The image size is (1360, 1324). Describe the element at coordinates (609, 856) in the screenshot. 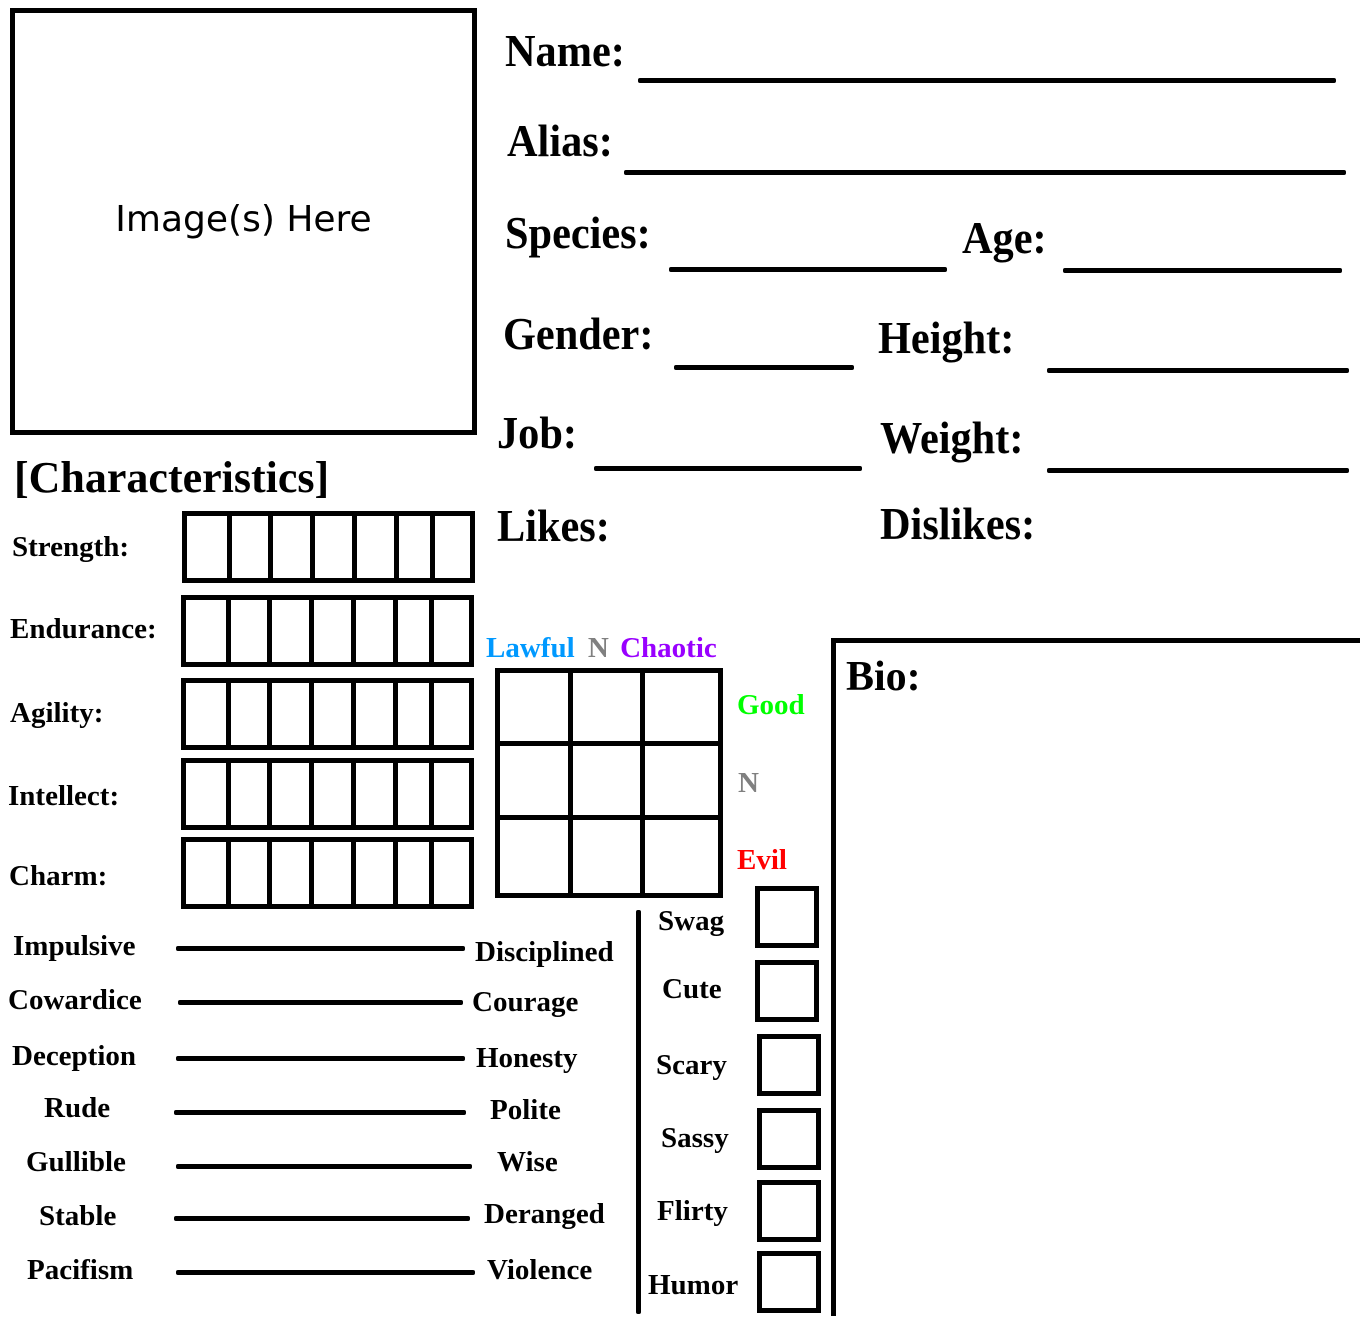

I see `alignment-cell-neutral-evil` at that location.